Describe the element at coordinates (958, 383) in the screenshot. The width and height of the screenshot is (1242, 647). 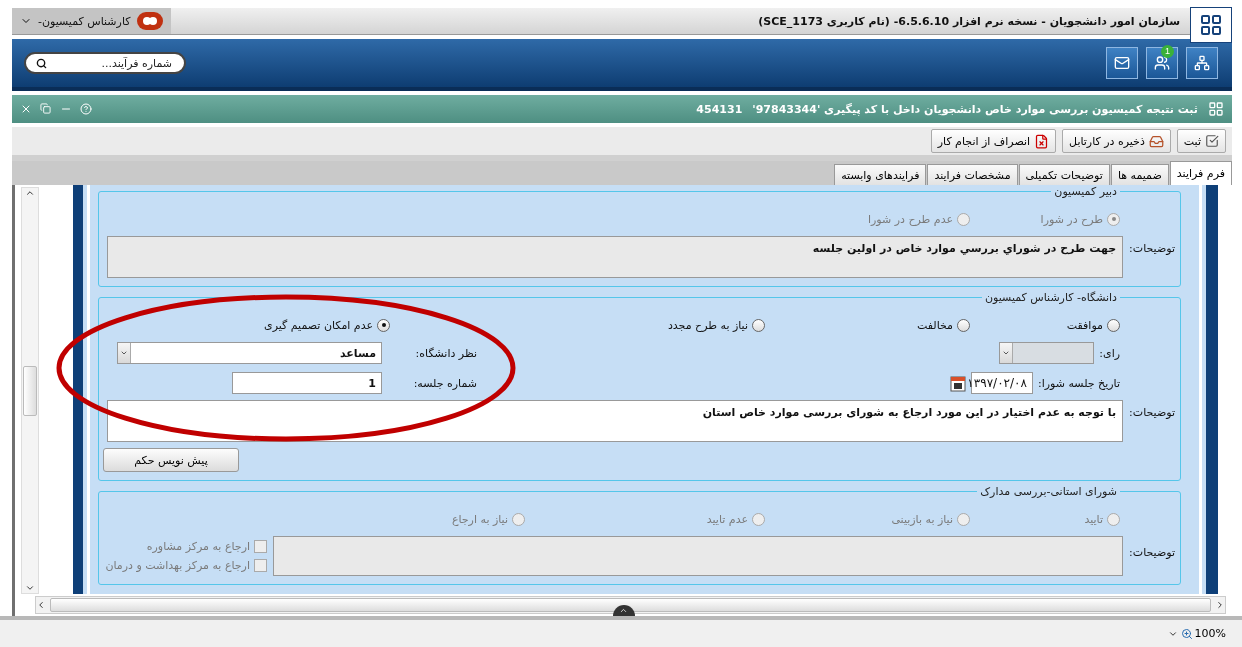
I see `calendar-icon` at that location.